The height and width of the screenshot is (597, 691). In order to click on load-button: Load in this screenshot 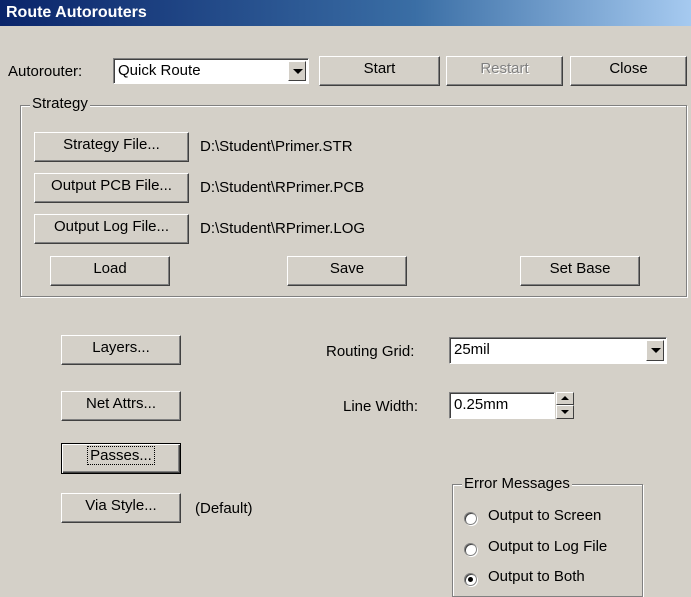, I will do `click(110, 271)`.